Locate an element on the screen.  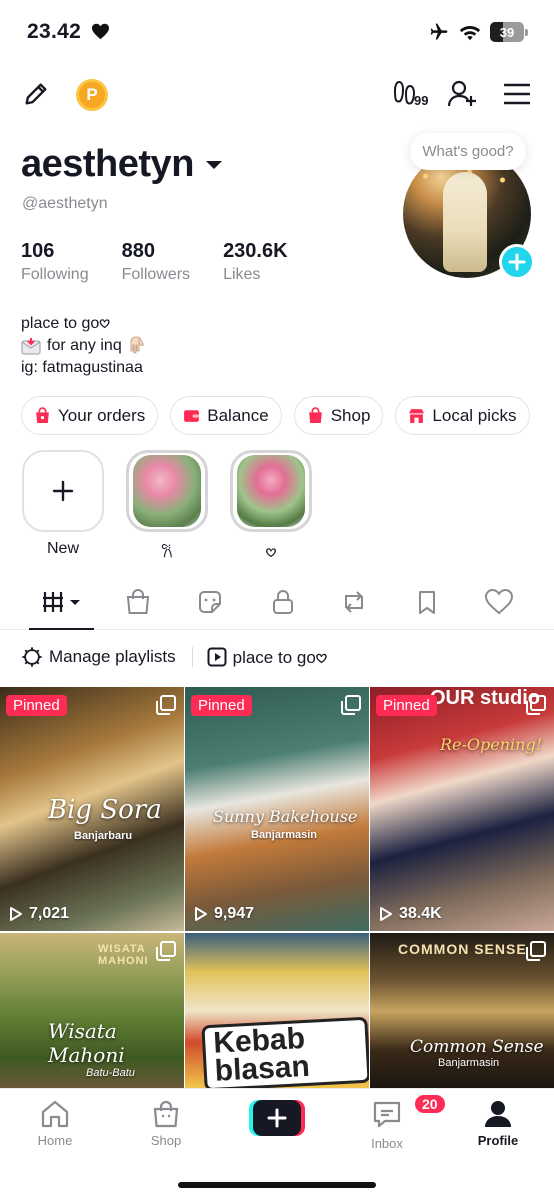
stat-following: 106 Following is located at coordinates (55, 262).